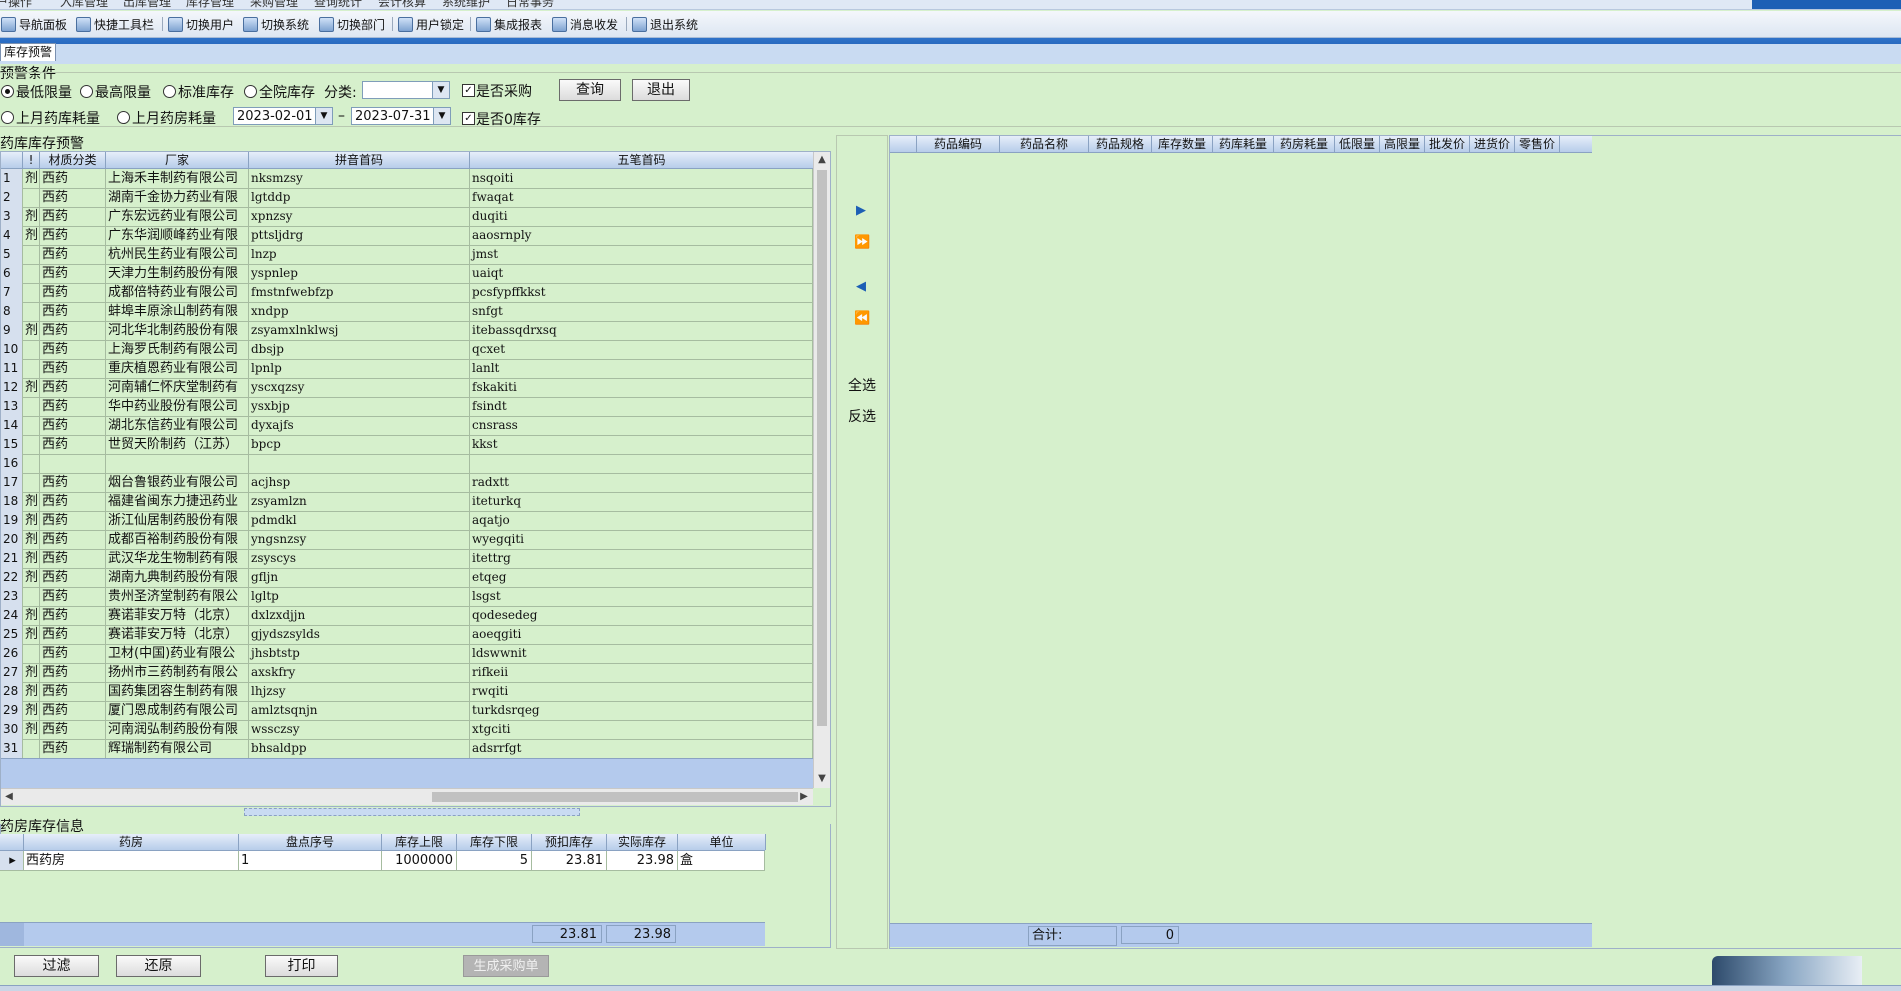 The height and width of the screenshot is (991, 1901). What do you see at coordinates (359, 160) in the screenshot?
I see `header-cell: 拼音首码` at bounding box center [359, 160].